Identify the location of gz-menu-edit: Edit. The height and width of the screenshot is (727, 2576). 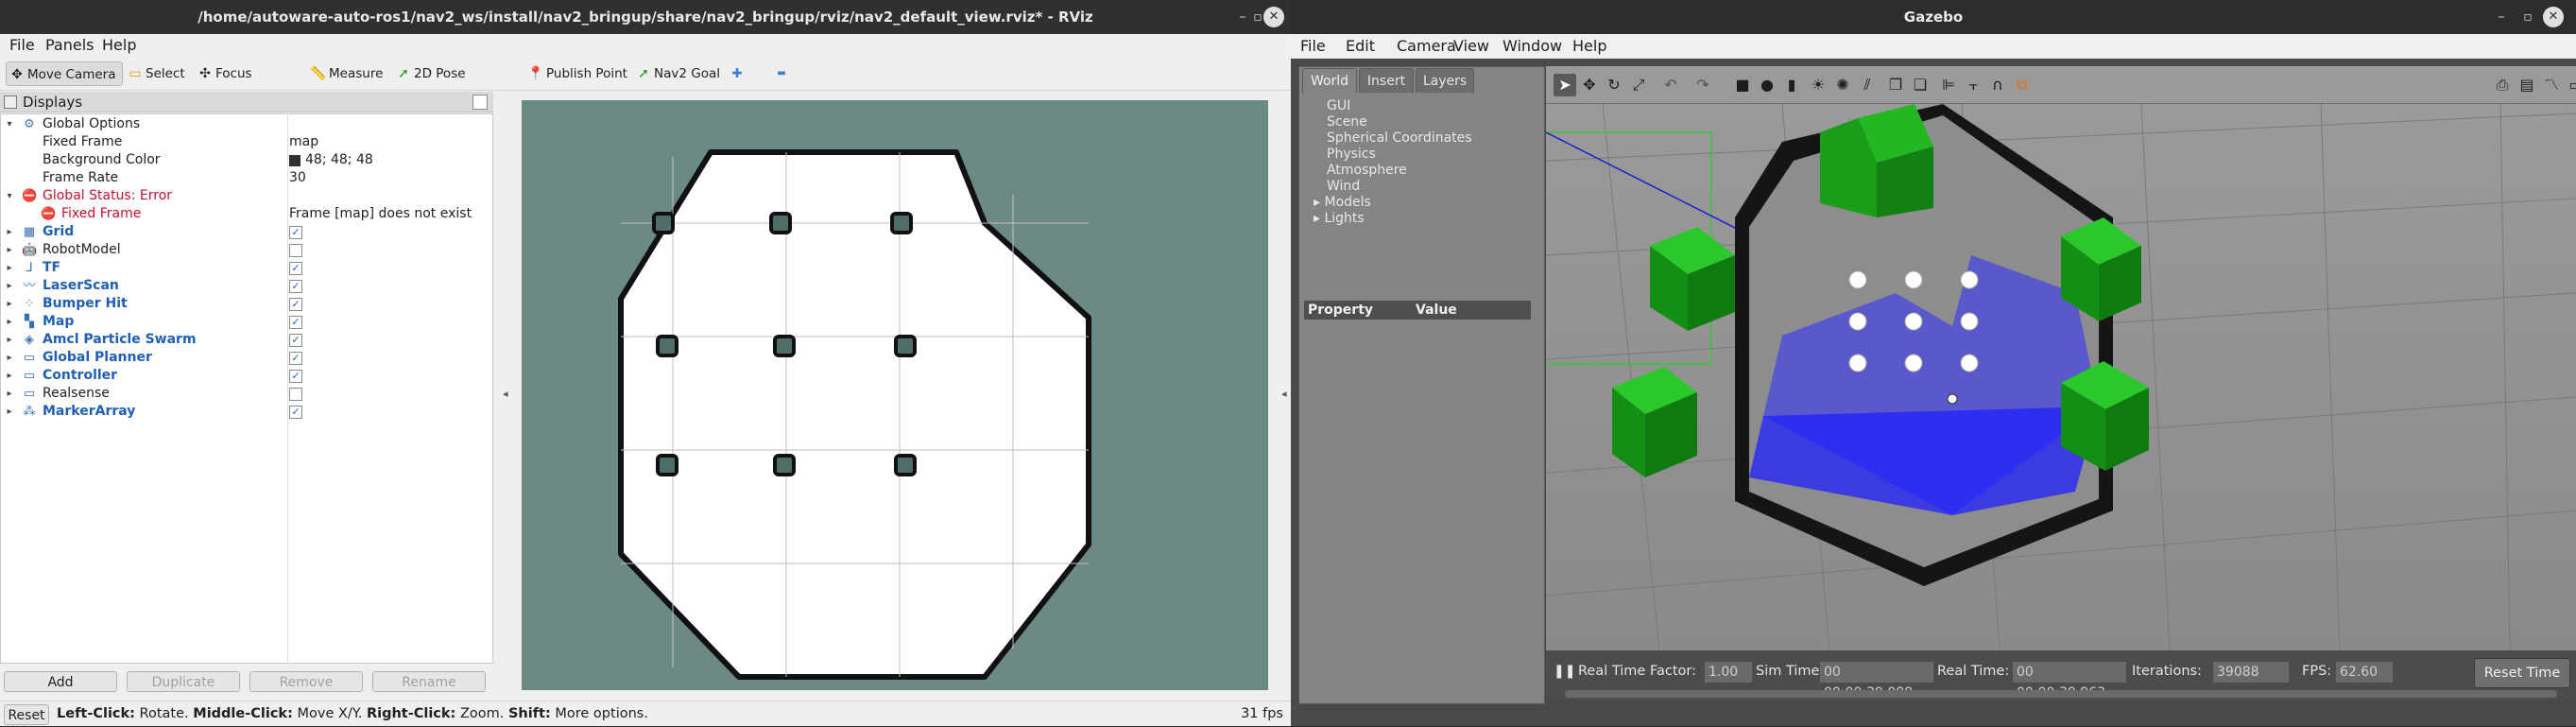
(1360, 47).